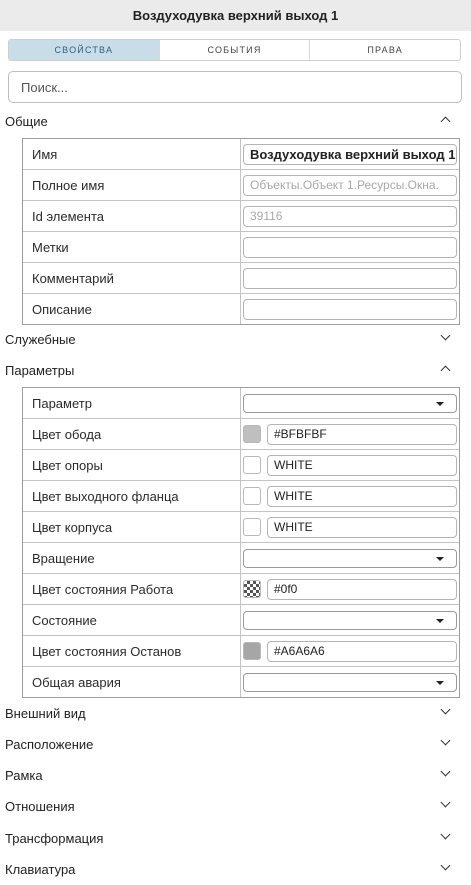 The image size is (471, 885). What do you see at coordinates (132, 185) in the screenshot?
I see `property-label: Полное имя` at bounding box center [132, 185].